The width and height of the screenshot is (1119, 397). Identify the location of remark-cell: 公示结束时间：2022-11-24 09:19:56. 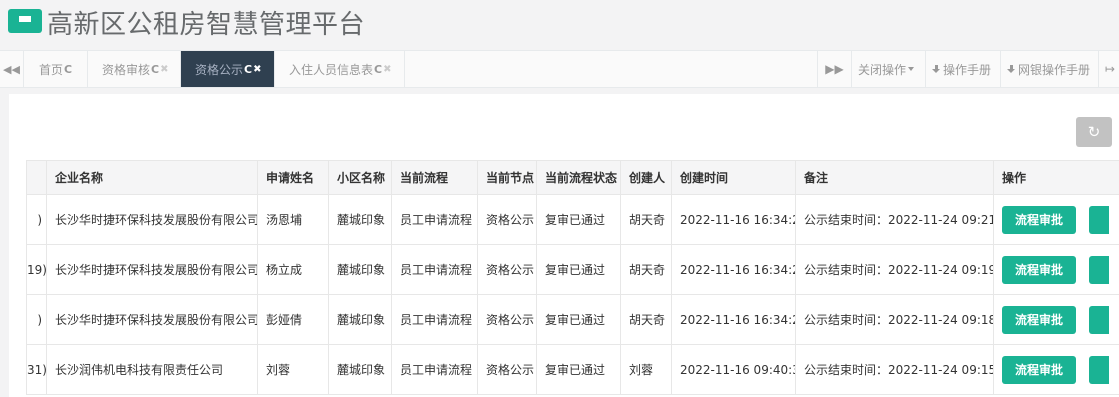
(894, 269).